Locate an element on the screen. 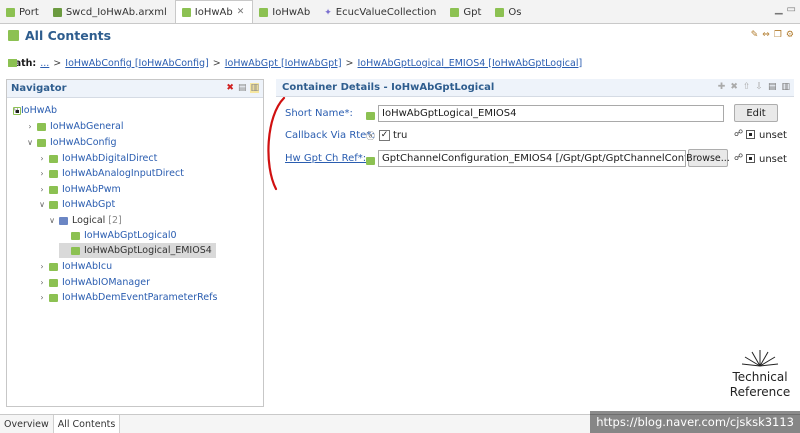 Image resolution: width=800 pixels, height=433 pixels. tree-item-logical: ∨ Logical [2] is located at coordinates (84, 220).